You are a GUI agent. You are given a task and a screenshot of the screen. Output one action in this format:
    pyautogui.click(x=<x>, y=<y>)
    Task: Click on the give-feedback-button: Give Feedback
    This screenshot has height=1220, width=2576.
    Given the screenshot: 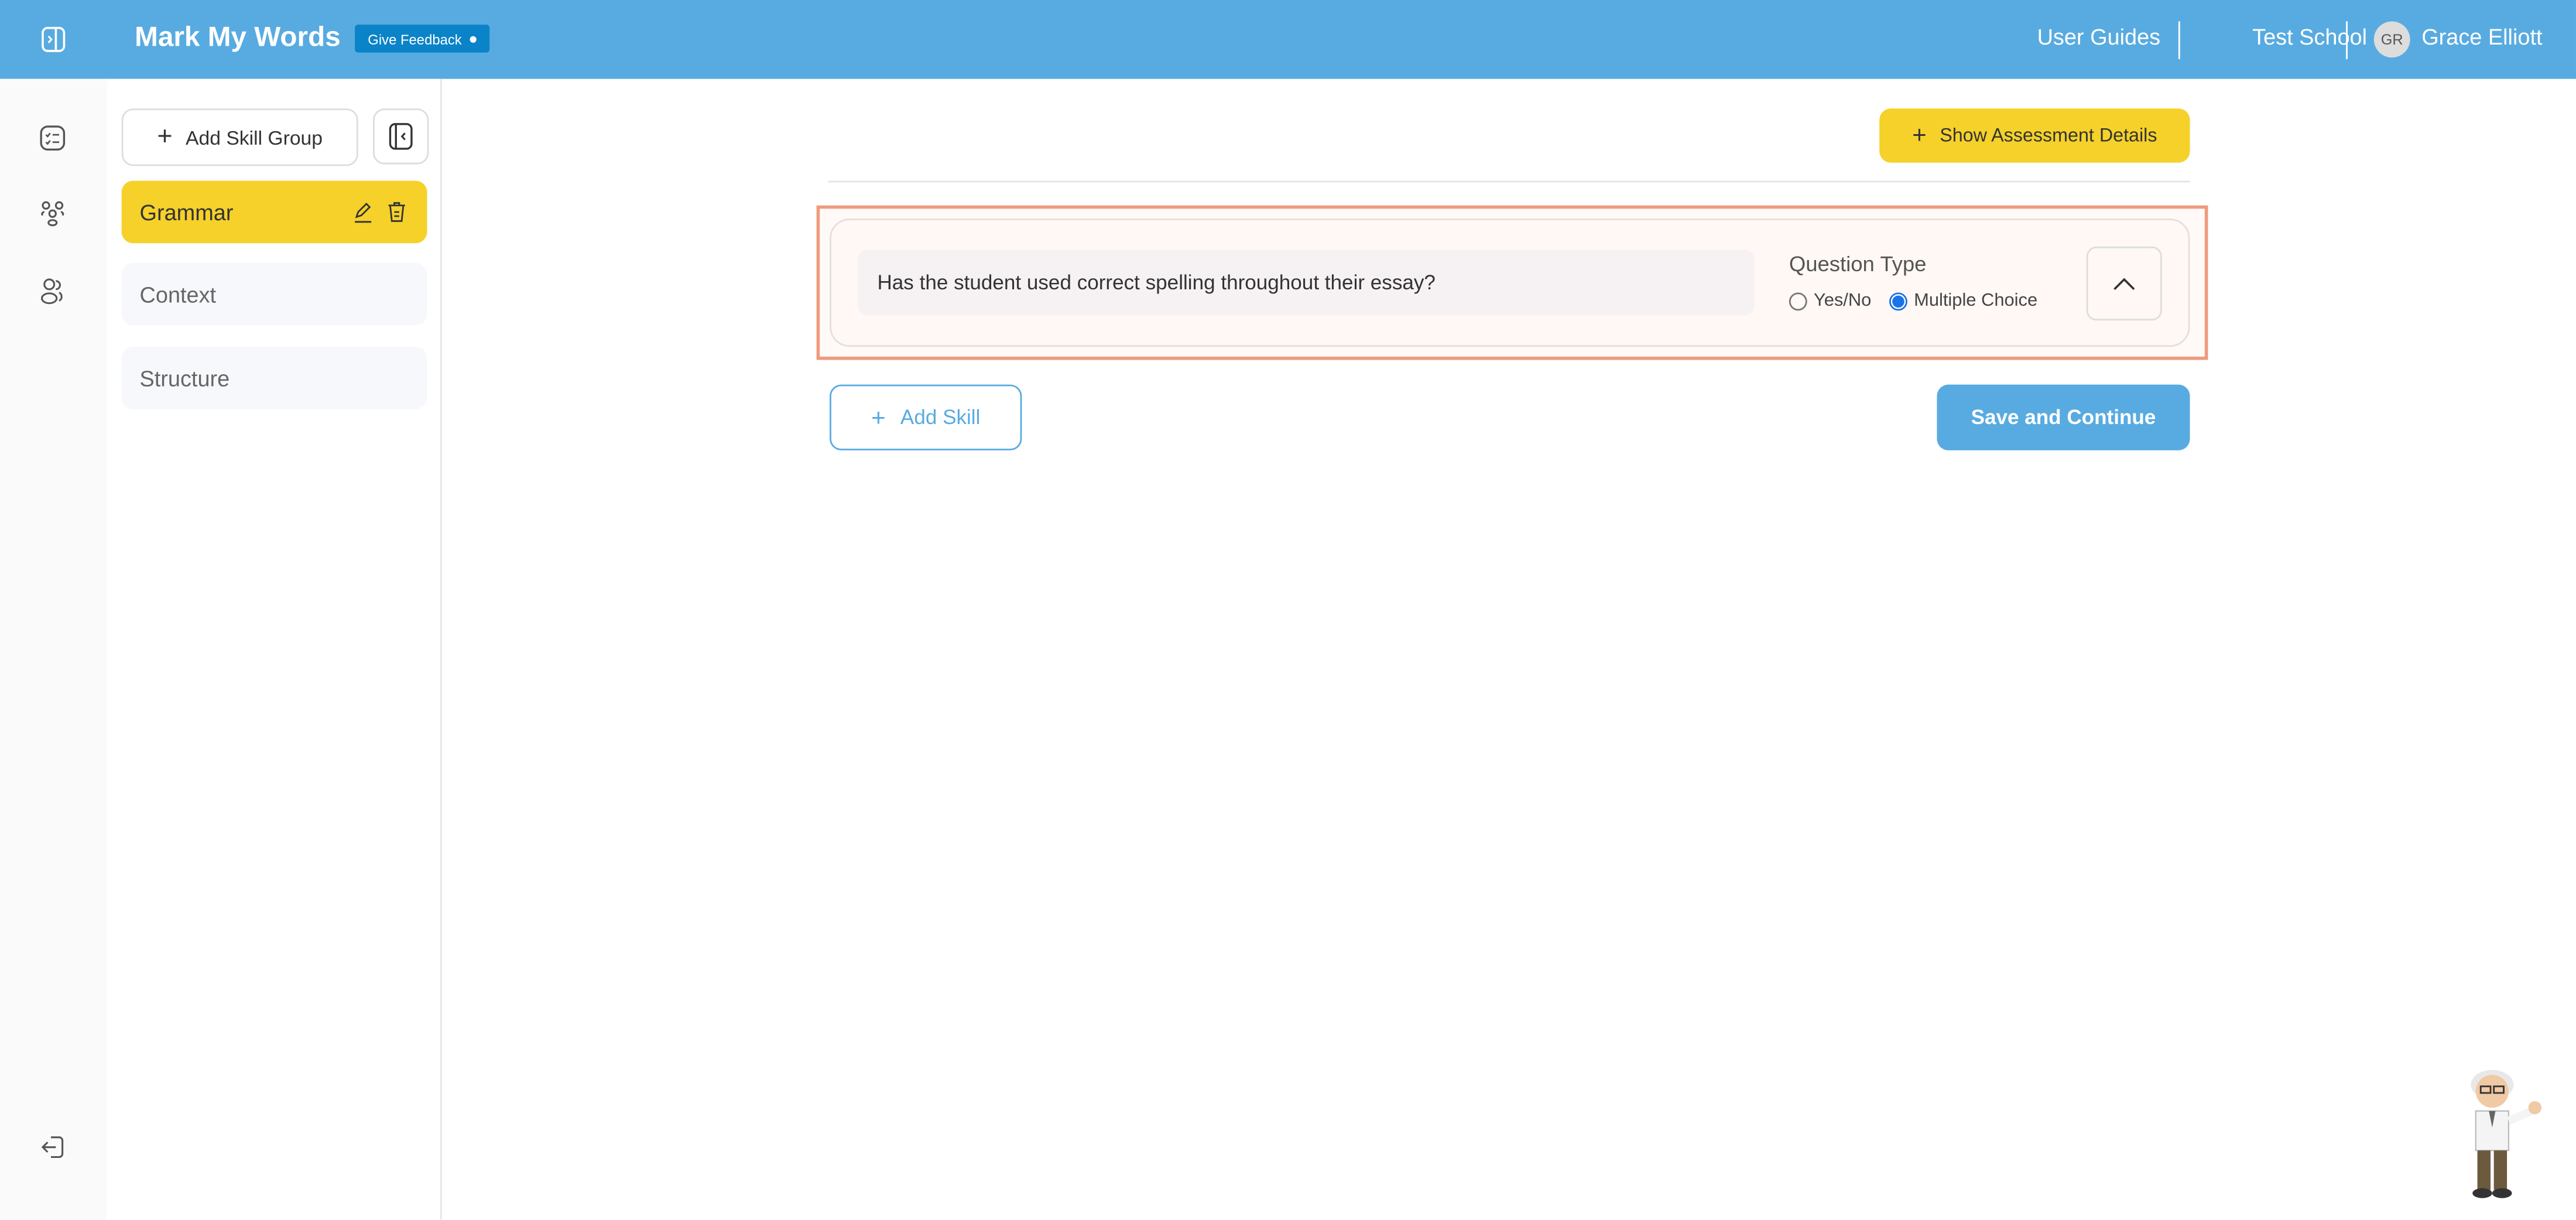 What is the action you would take?
    pyautogui.click(x=422, y=39)
    